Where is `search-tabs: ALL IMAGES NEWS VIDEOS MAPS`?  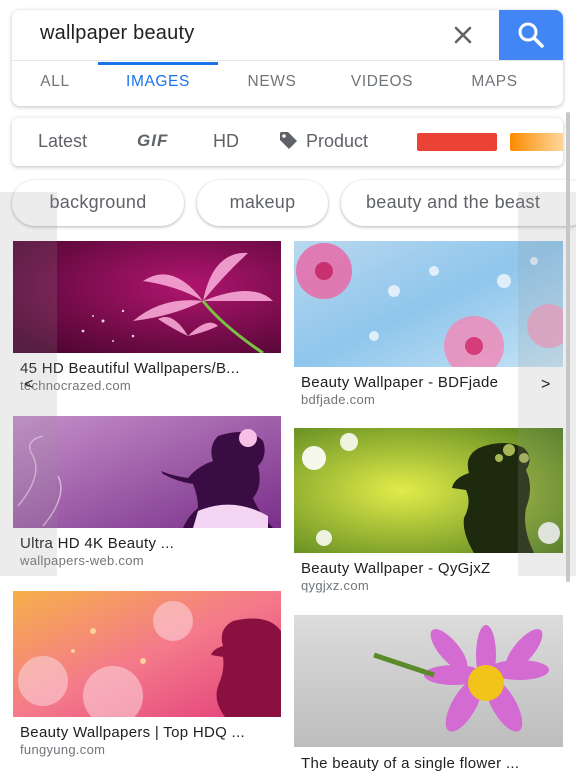
search-tabs: ALL IMAGES NEWS VIDEOS MAPS is located at coordinates (287, 83).